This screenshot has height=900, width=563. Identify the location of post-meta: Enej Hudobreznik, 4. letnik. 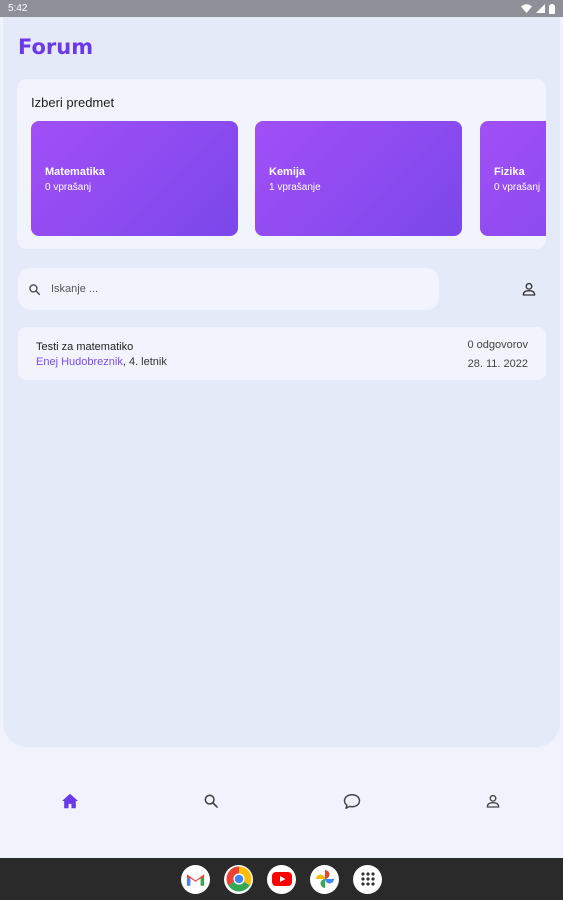
(101, 362).